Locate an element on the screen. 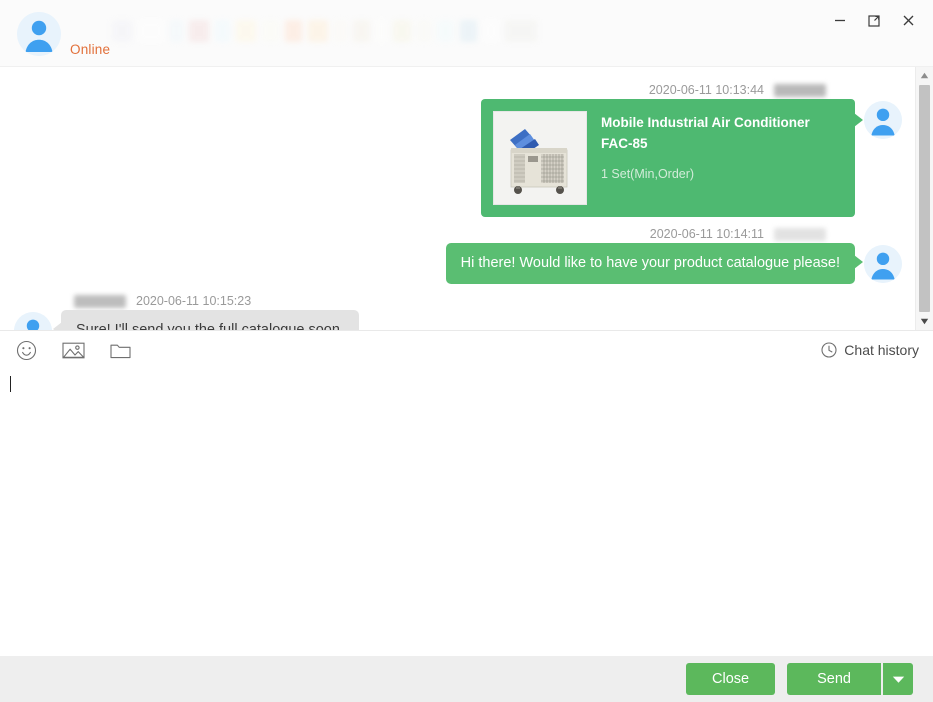 The width and height of the screenshot is (933, 702). product-image is located at coordinates (540, 158).